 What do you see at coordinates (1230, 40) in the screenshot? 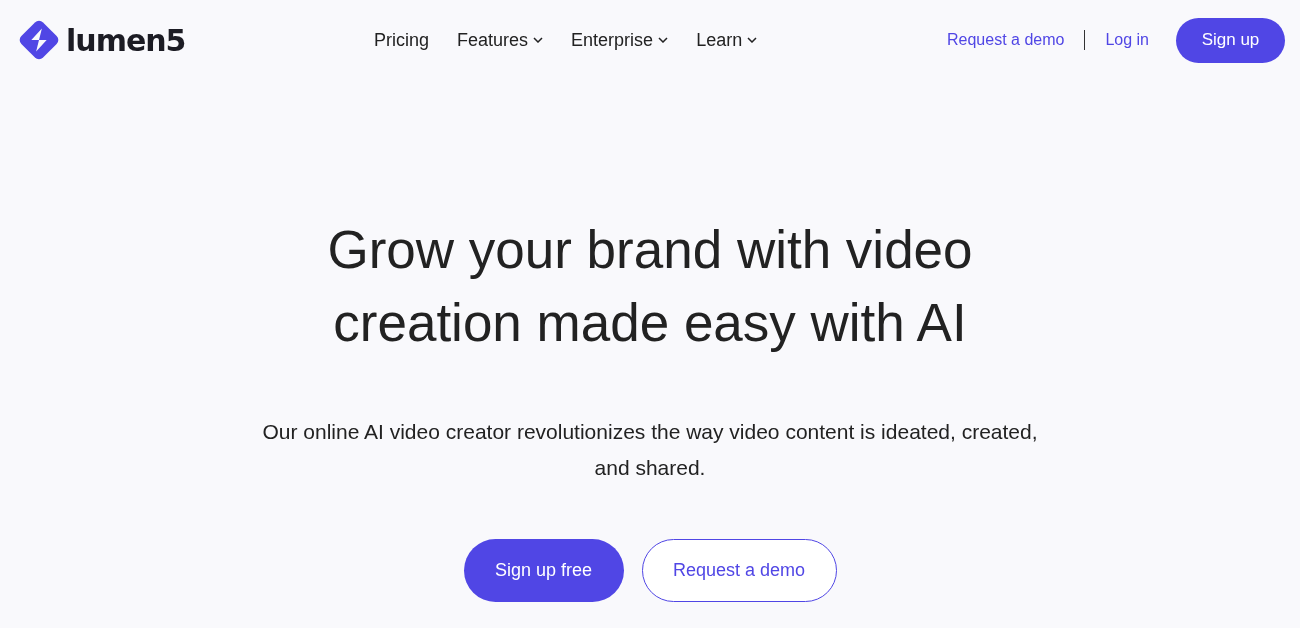
I see `sign-up-button: Sign up` at bounding box center [1230, 40].